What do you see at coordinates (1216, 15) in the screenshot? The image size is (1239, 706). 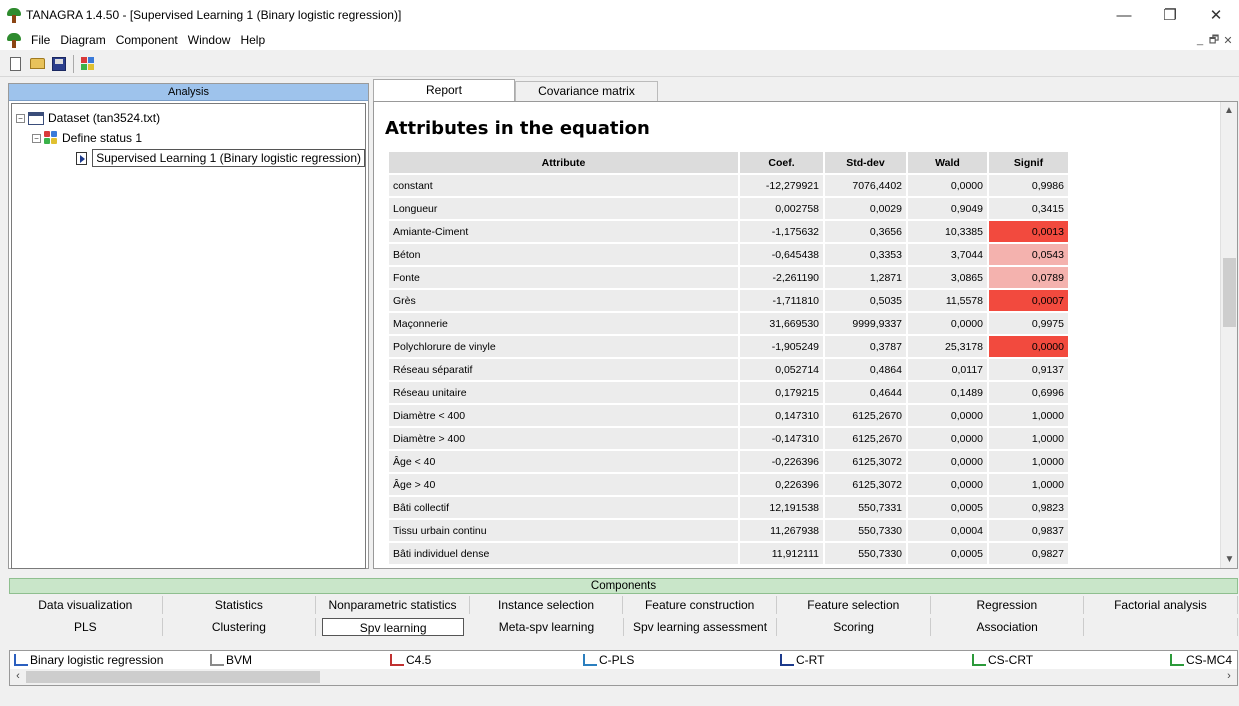 I see `close-button: ✕` at bounding box center [1216, 15].